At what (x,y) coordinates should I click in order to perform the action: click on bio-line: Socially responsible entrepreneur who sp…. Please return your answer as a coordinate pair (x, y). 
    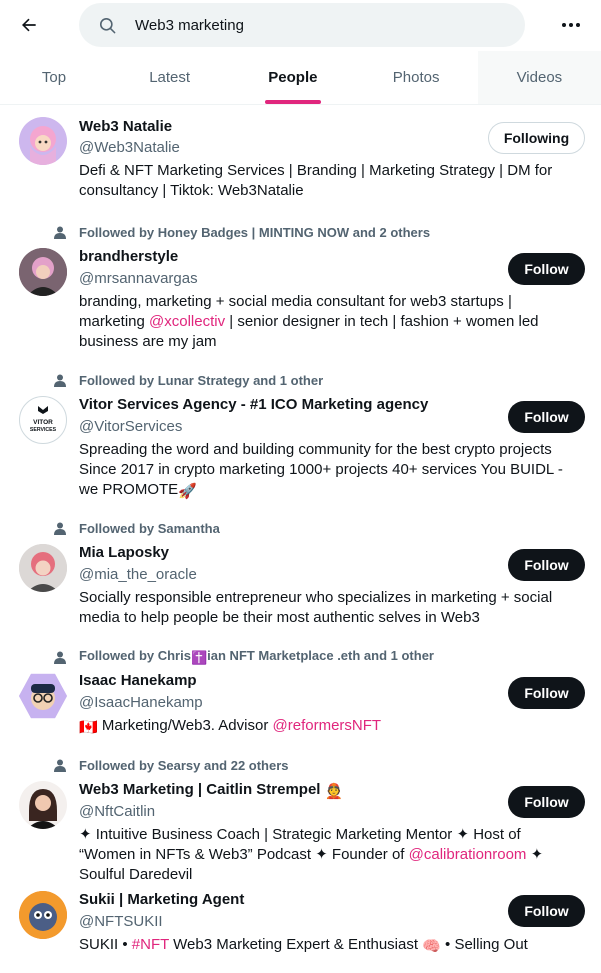
    Looking at the image, I should click on (316, 597).